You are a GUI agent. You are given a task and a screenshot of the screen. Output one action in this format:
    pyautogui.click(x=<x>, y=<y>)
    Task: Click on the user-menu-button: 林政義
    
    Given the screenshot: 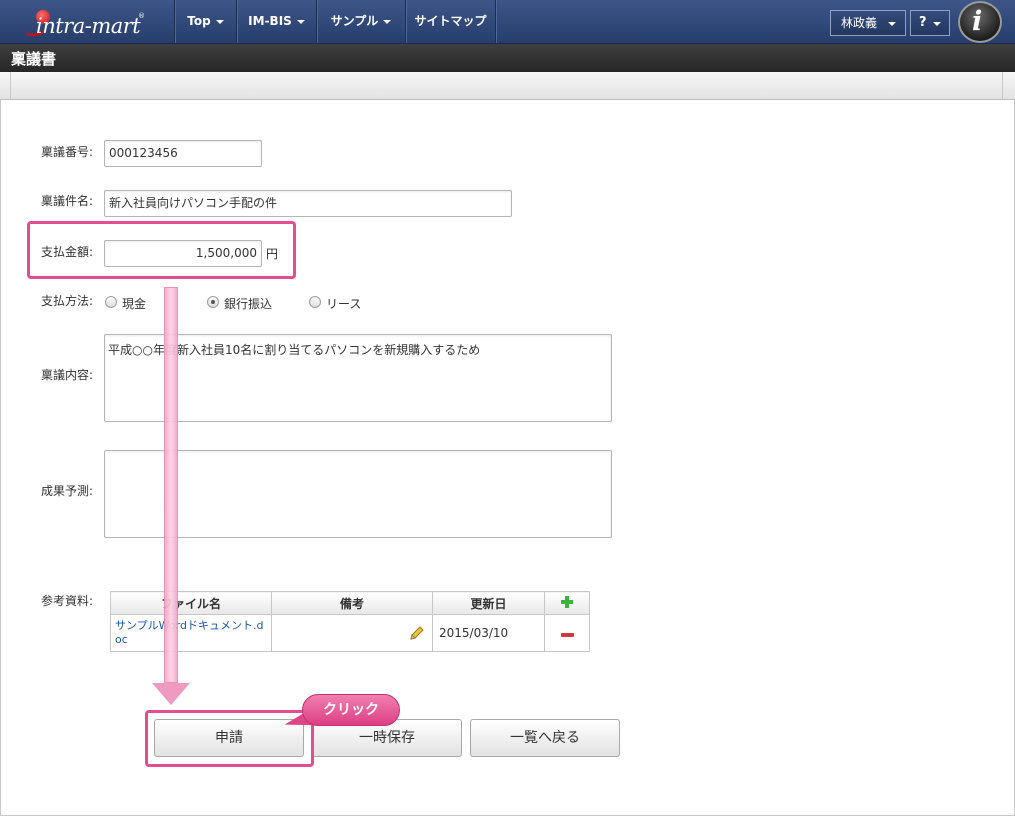 What is the action you would take?
    pyautogui.click(x=868, y=23)
    